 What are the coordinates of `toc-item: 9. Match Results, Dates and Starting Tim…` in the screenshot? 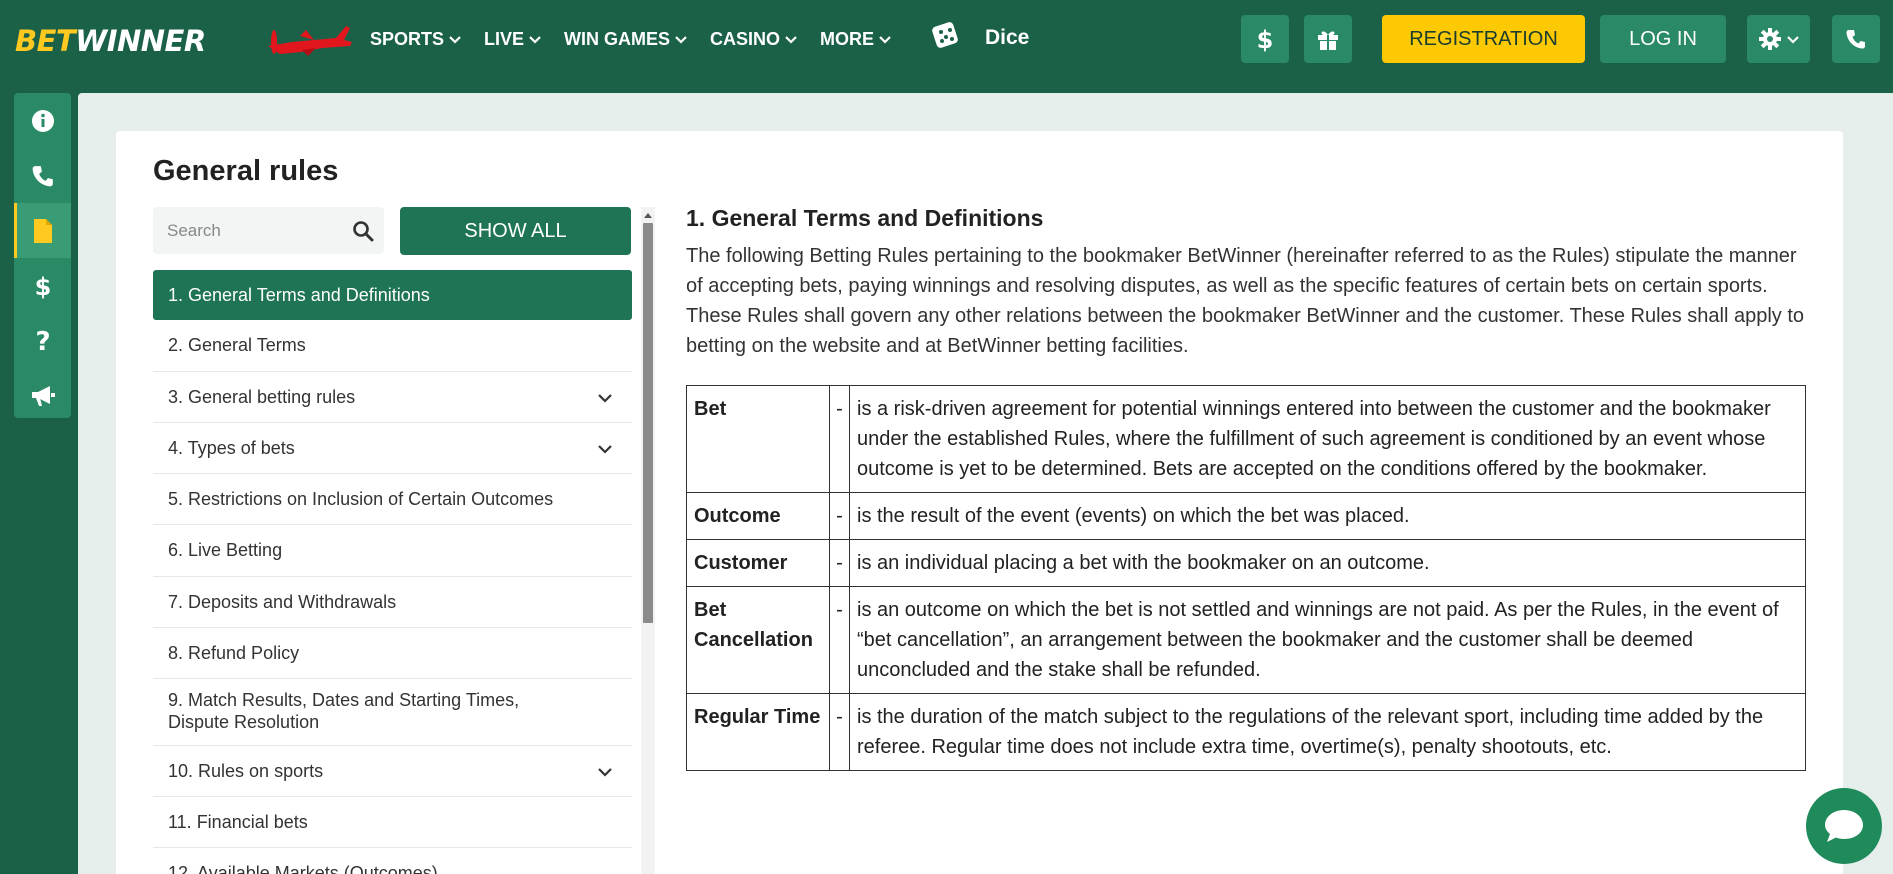 It's located at (392, 712).